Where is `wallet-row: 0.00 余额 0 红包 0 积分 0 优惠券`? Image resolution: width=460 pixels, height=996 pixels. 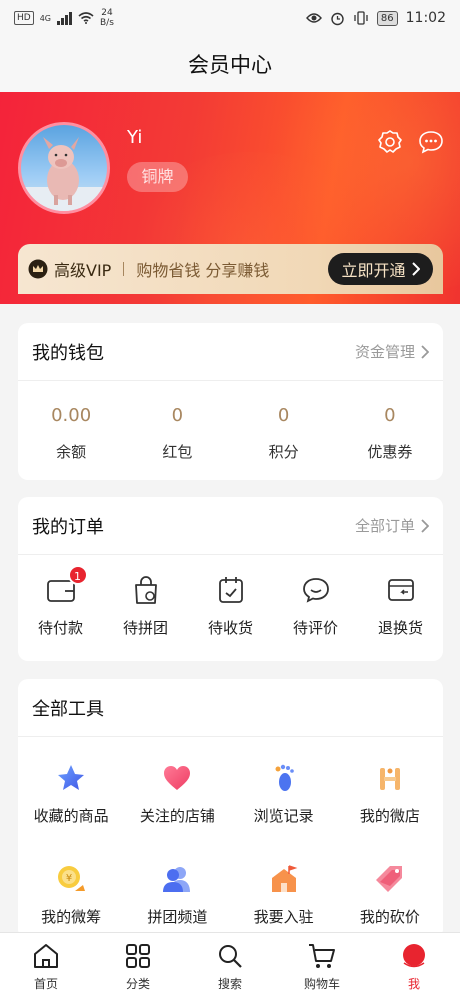
wallet-row: 0.00 余额 0 红包 0 积分 0 优惠券 is located at coordinates (230, 421).